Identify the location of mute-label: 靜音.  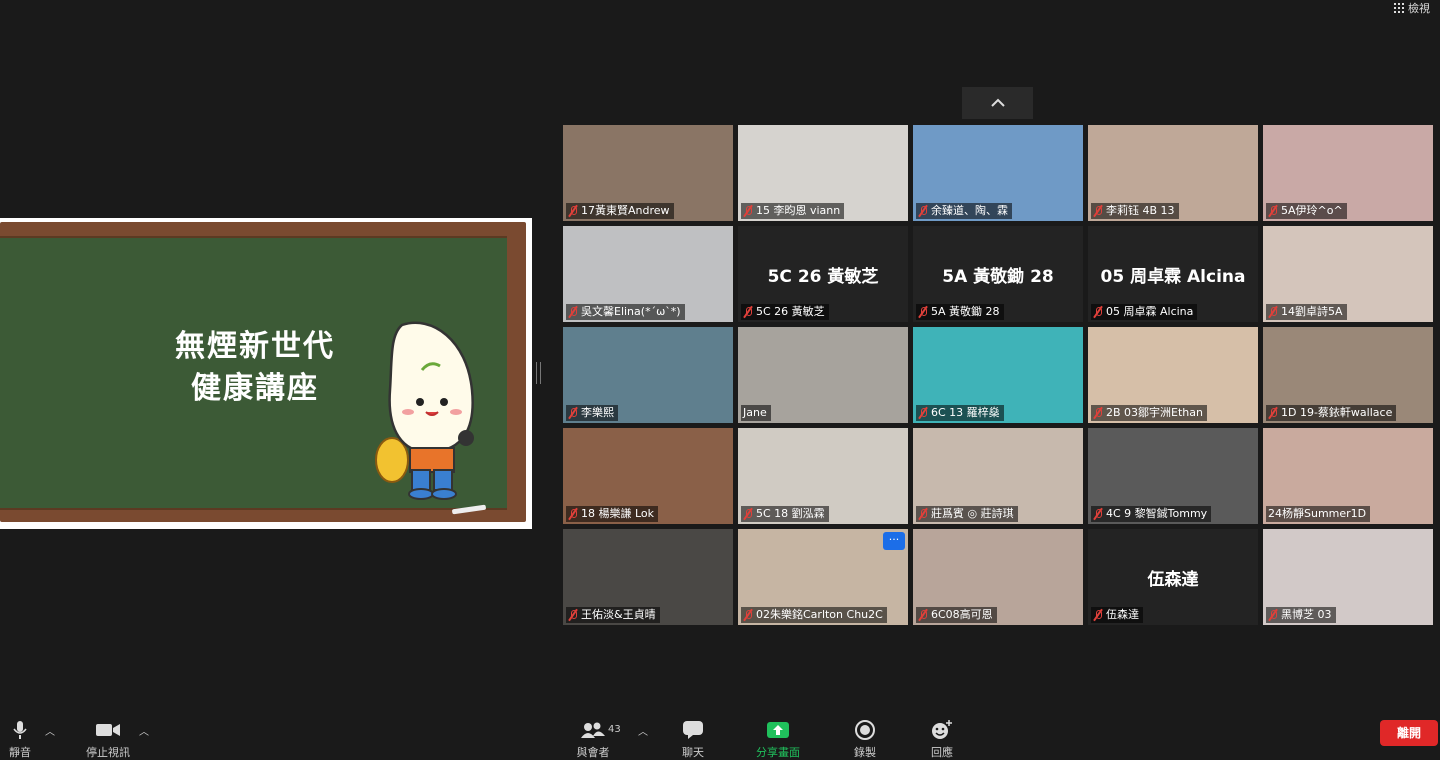
(20, 752).